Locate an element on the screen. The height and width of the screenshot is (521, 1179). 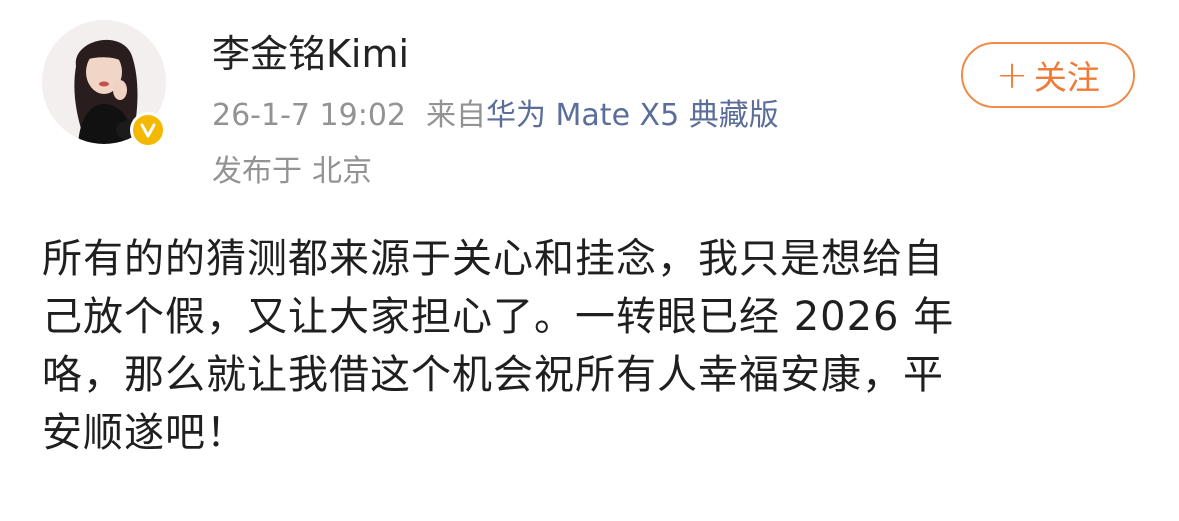
verified-badge is located at coordinates (148, 130).